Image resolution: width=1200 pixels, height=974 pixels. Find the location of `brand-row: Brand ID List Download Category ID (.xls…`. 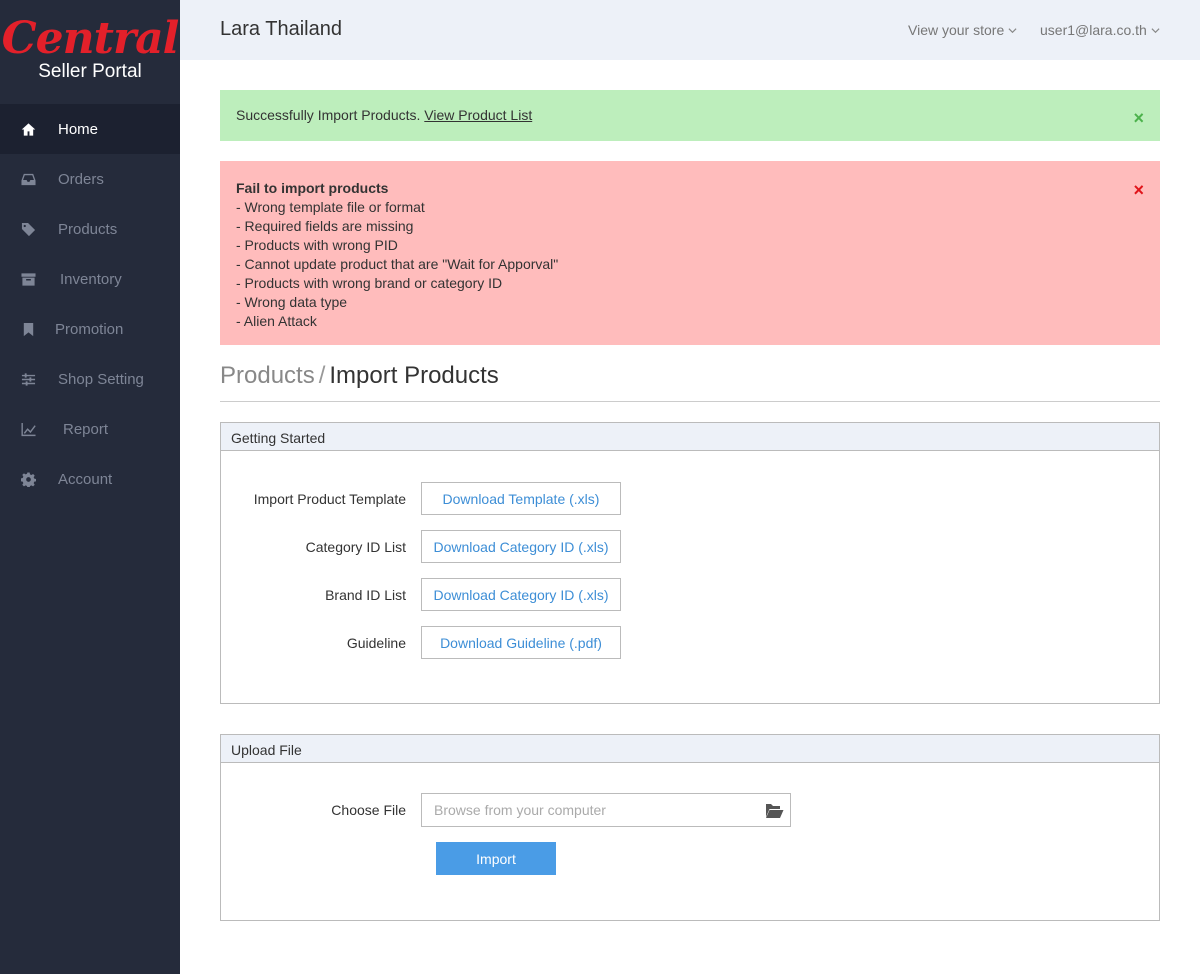

brand-row: Brand ID List Download Category ID (.xls… is located at coordinates (421, 594).